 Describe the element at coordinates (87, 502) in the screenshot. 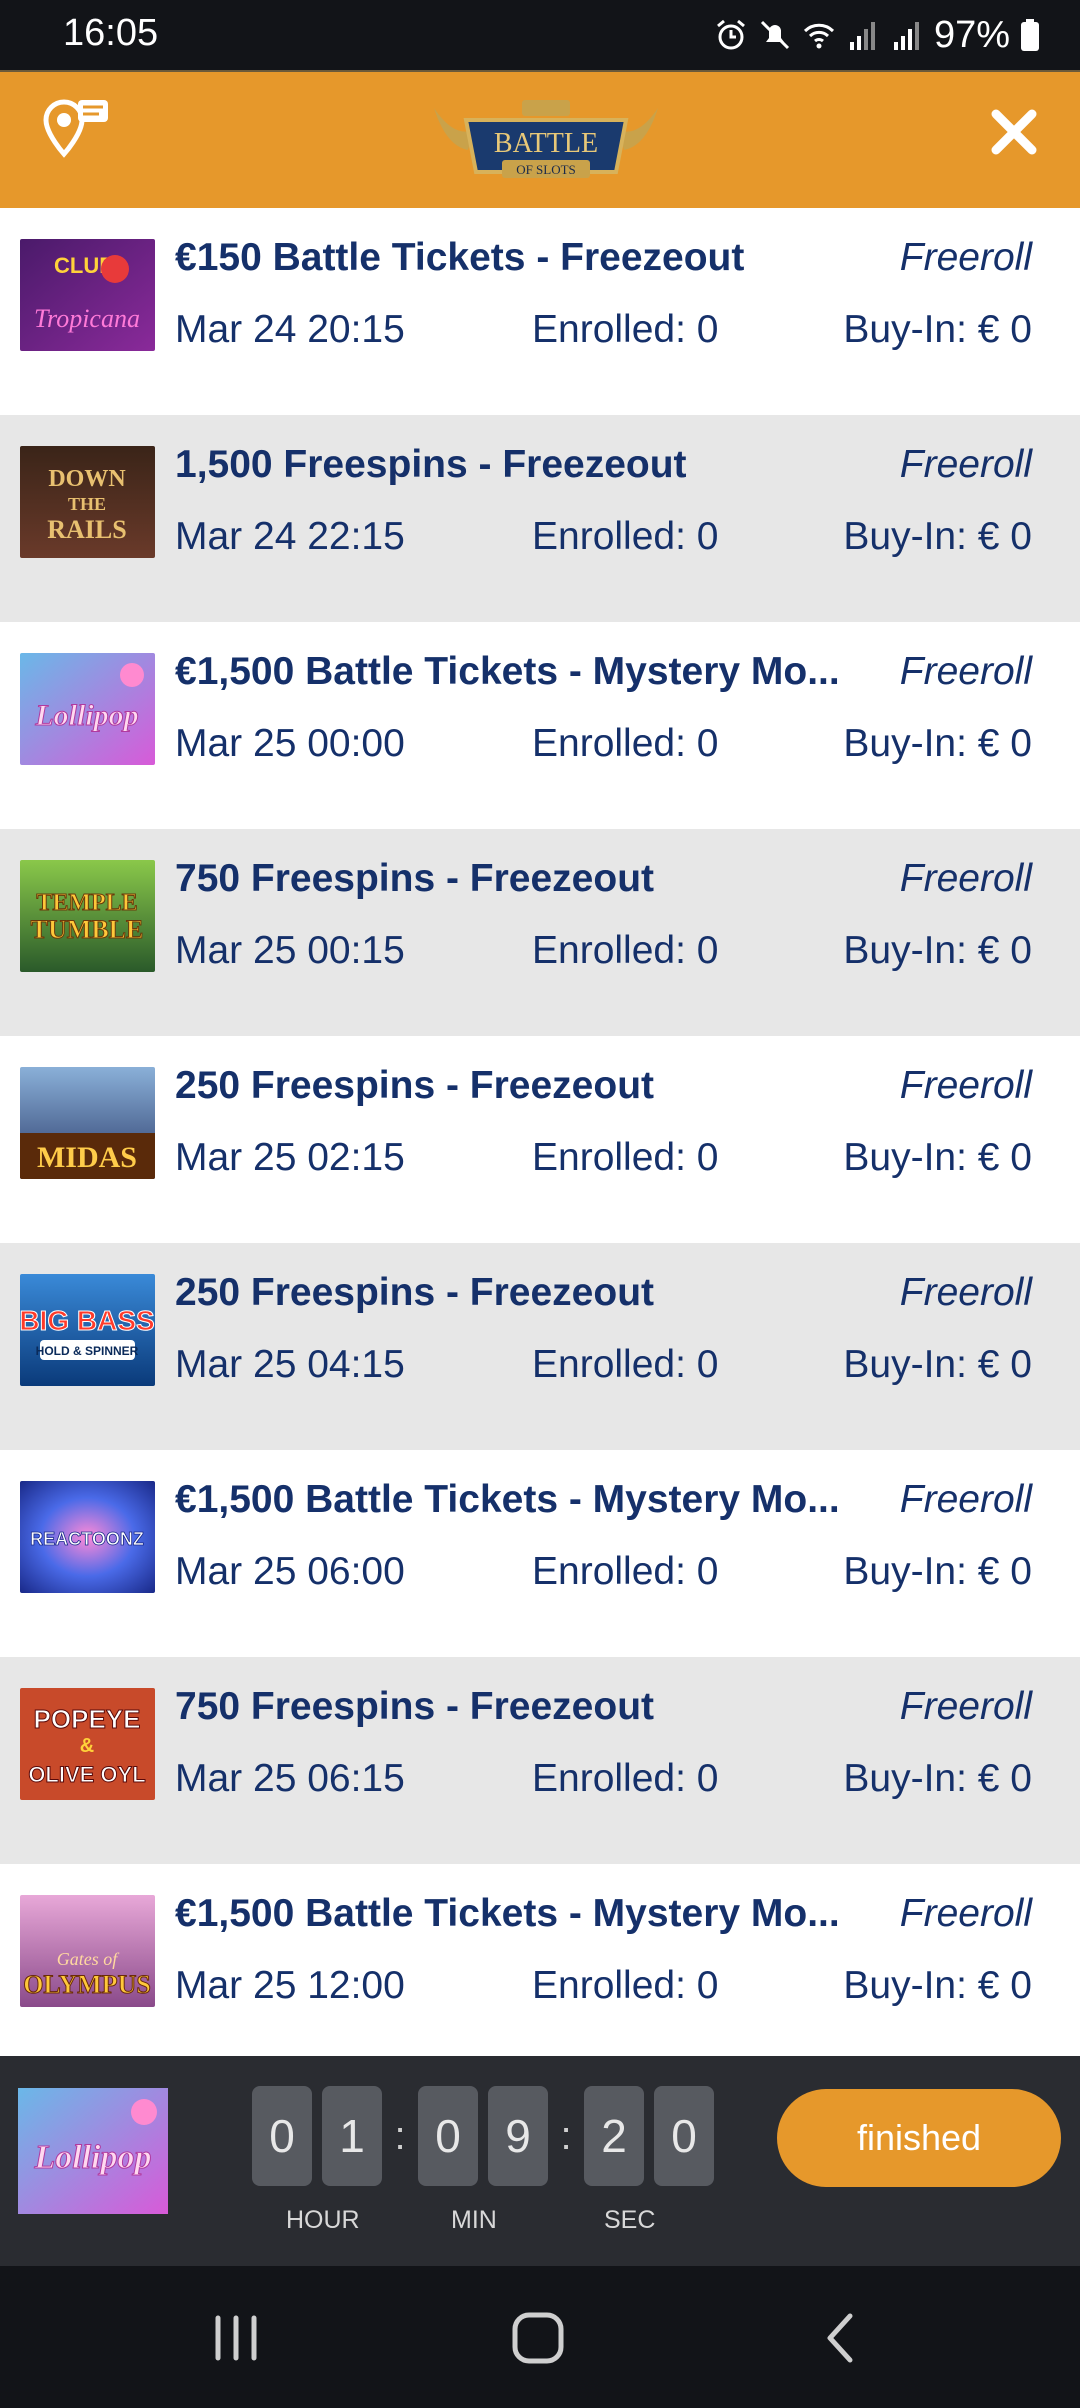

I see `game-thumbnail: DOWN THE RAILS` at that location.